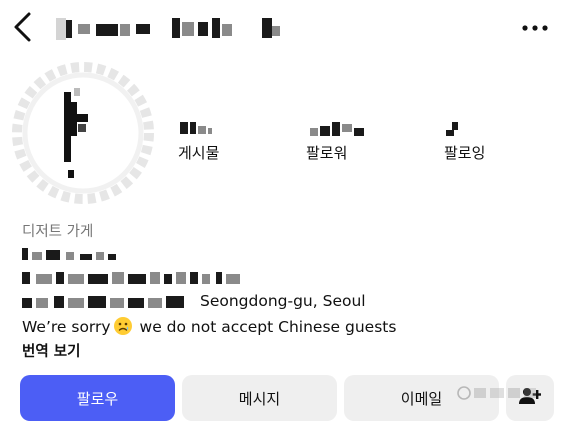 The image size is (573, 433). I want to click on stat-following-label: 팔로잉, so click(465, 153).